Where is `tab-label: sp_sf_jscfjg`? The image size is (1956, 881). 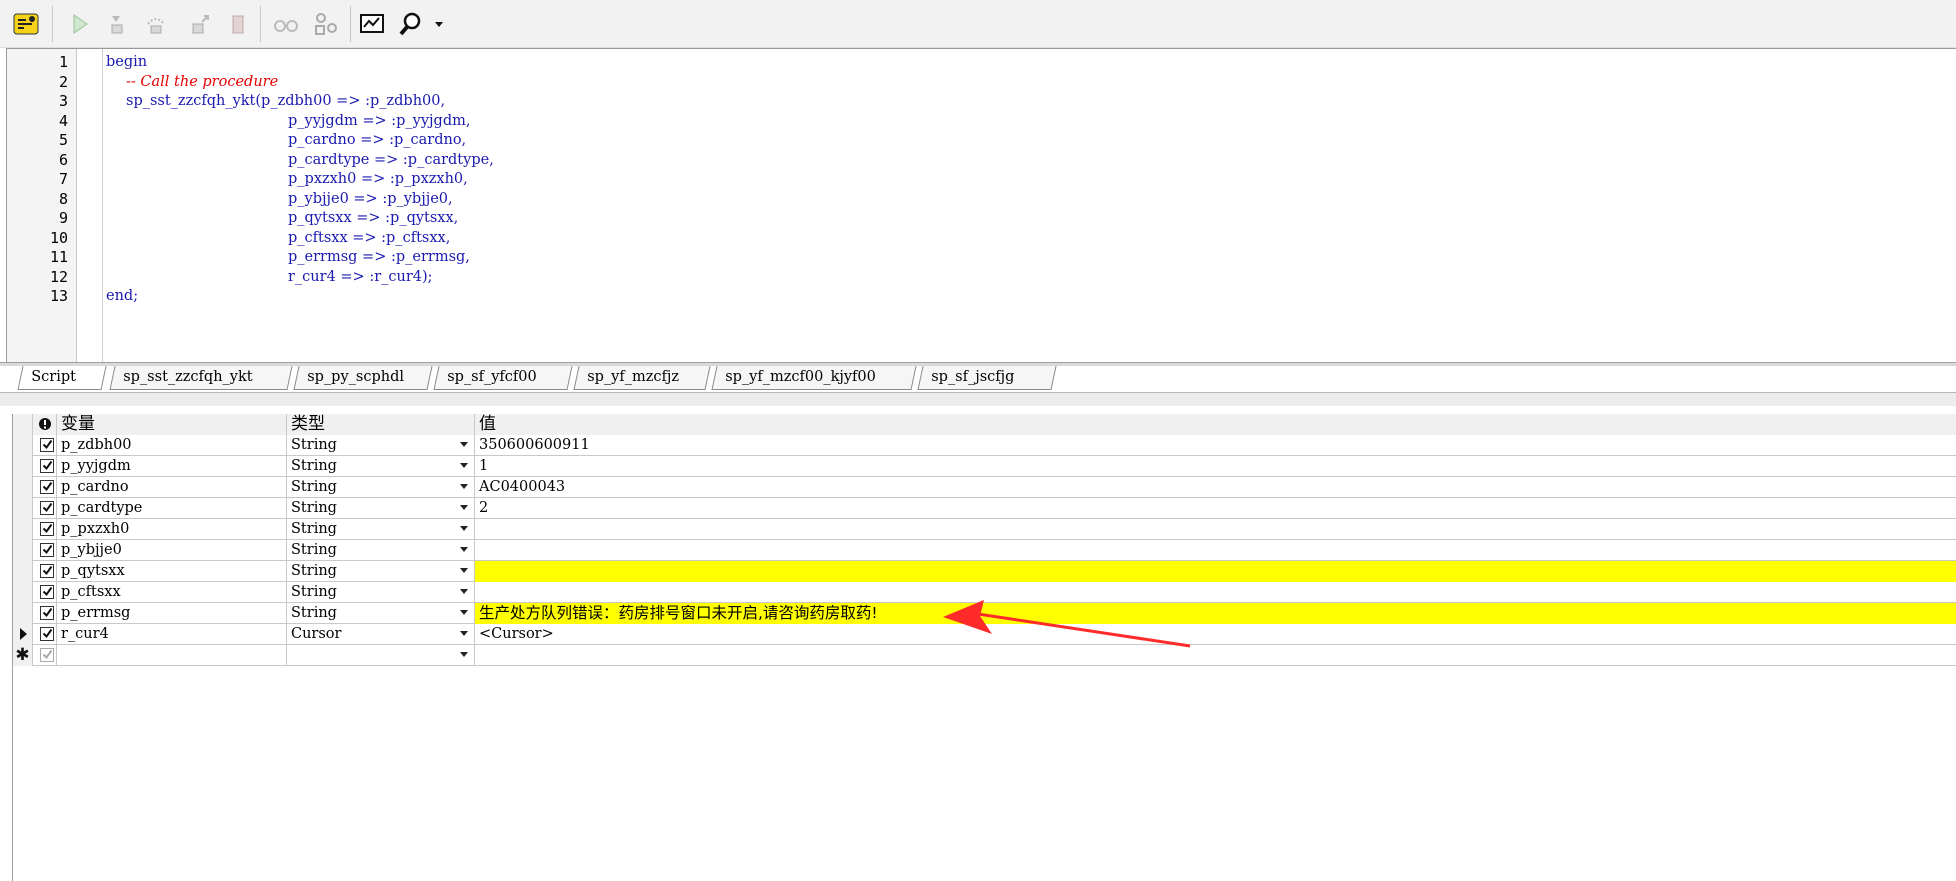 tab-label: sp_sf_jscfjg is located at coordinates (973, 377).